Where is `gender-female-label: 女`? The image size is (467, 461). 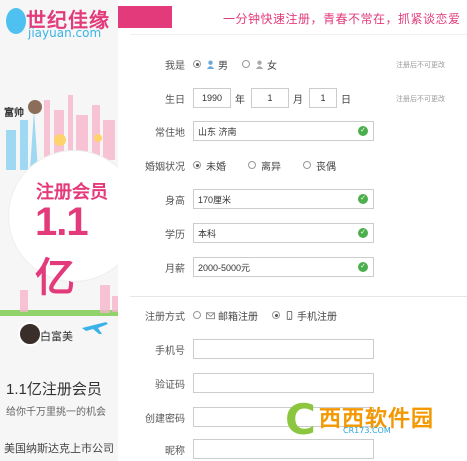
gender-female-label: 女 is located at coordinates (272, 66).